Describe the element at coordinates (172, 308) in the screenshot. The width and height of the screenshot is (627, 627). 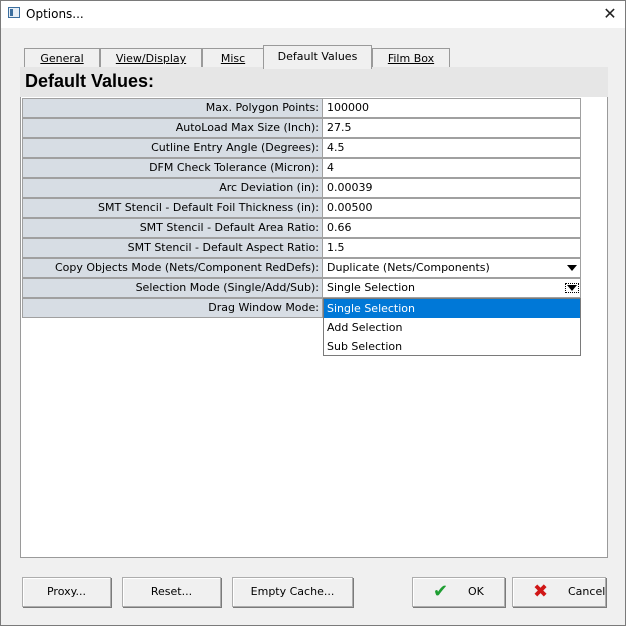
I see `property-label: Drag Window Mode:` at that location.